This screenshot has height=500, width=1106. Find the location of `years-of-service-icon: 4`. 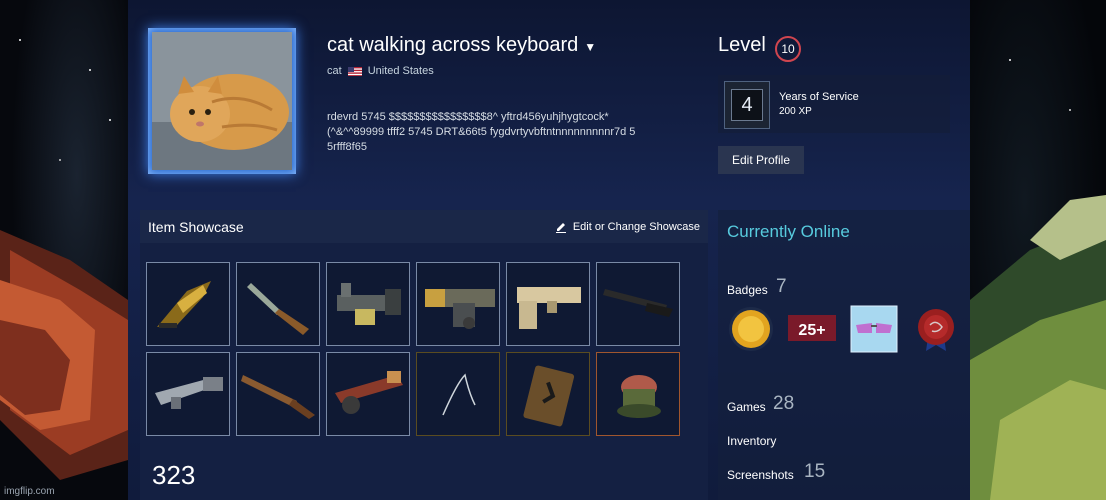

years-of-service-icon: 4 is located at coordinates (747, 105).